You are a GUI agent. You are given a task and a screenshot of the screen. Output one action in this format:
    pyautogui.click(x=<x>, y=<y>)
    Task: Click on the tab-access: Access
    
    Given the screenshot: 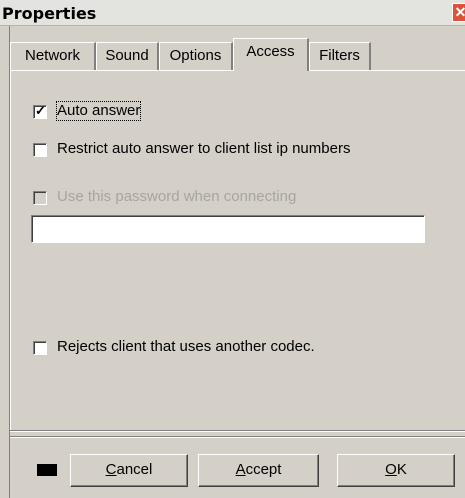 What is the action you would take?
    pyautogui.click(x=271, y=54)
    